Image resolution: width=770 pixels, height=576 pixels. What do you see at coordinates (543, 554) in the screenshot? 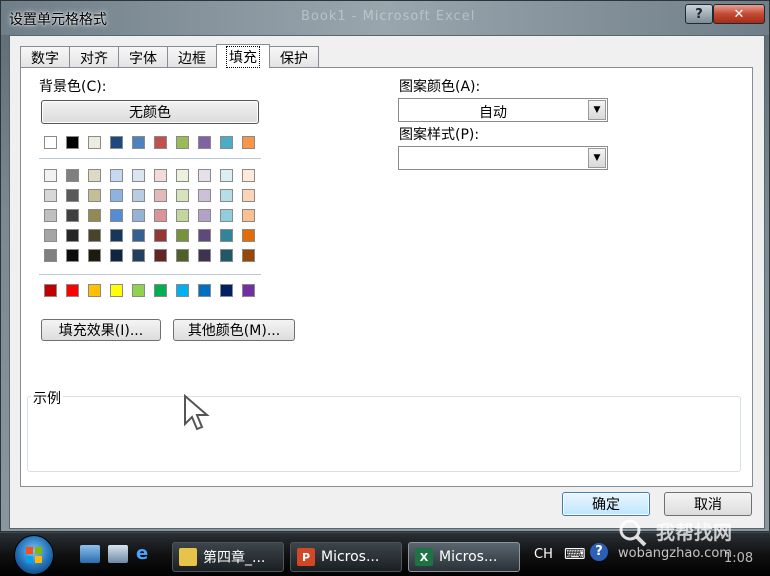
I see `language-indicator: CH` at bounding box center [543, 554].